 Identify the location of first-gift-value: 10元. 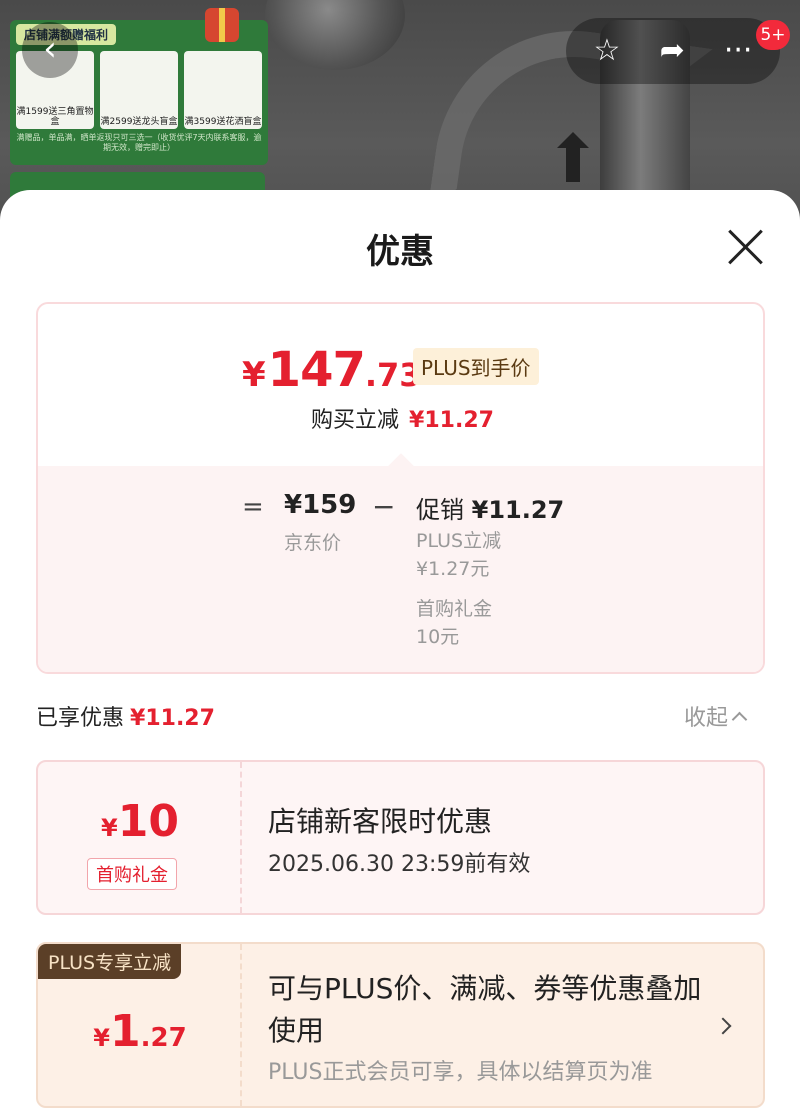
(438, 637).